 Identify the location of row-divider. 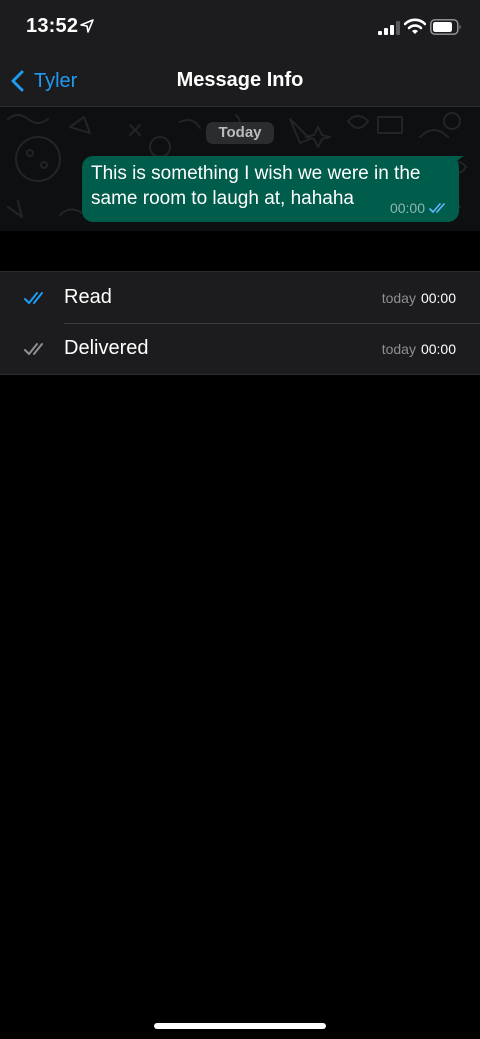
(272, 323).